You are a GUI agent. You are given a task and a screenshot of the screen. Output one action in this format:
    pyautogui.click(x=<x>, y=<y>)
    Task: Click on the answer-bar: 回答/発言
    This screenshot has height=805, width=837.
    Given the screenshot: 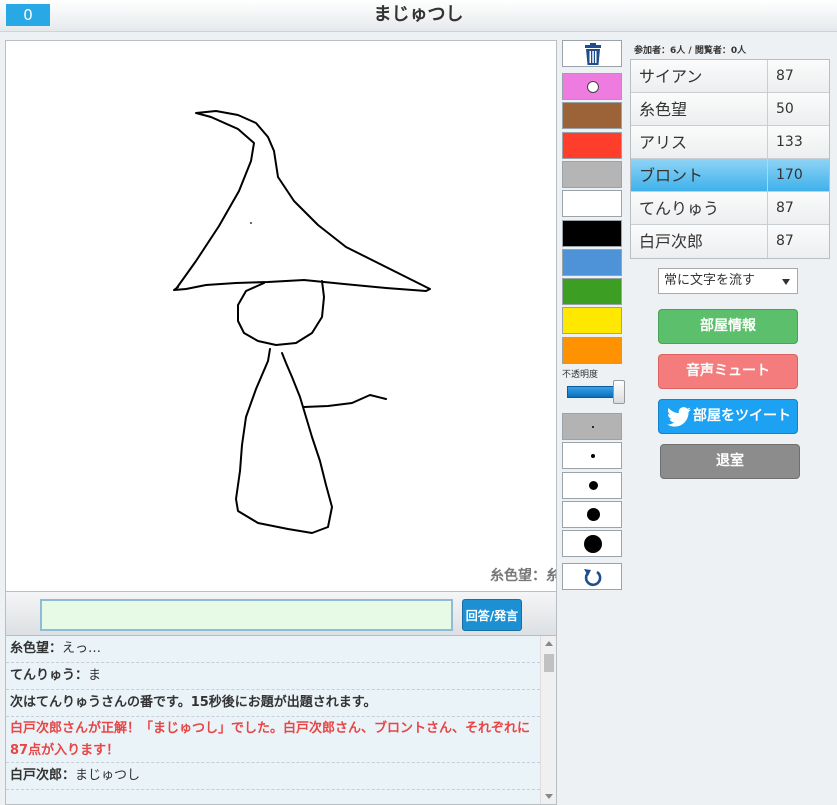 What is the action you would take?
    pyautogui.click(x=281, y=614)
    